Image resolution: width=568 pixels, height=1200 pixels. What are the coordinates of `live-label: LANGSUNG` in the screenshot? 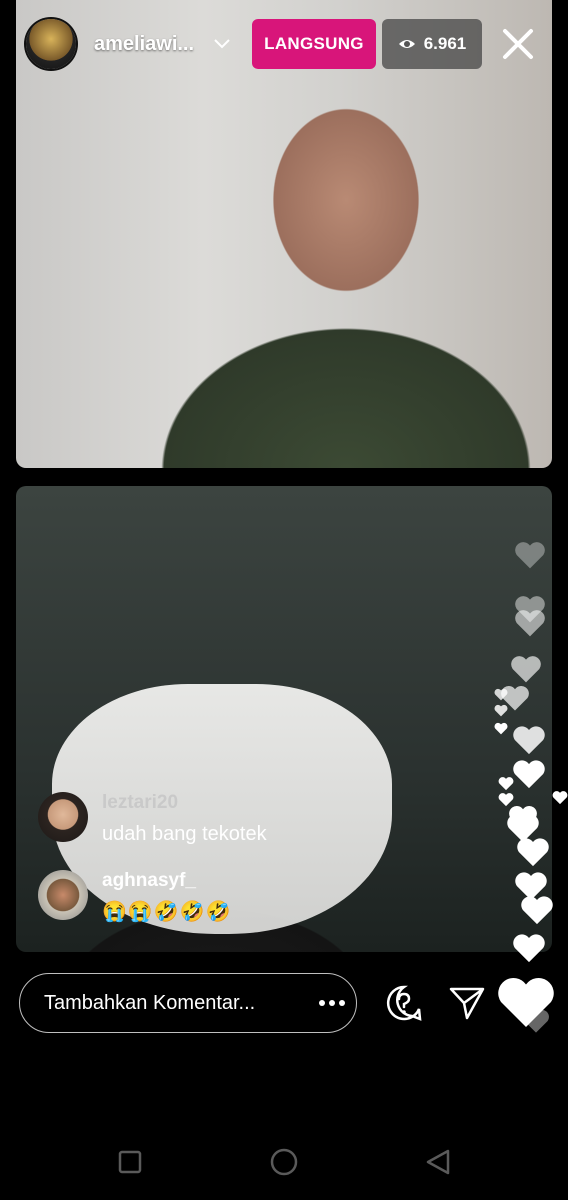 It's located at (314, 43).